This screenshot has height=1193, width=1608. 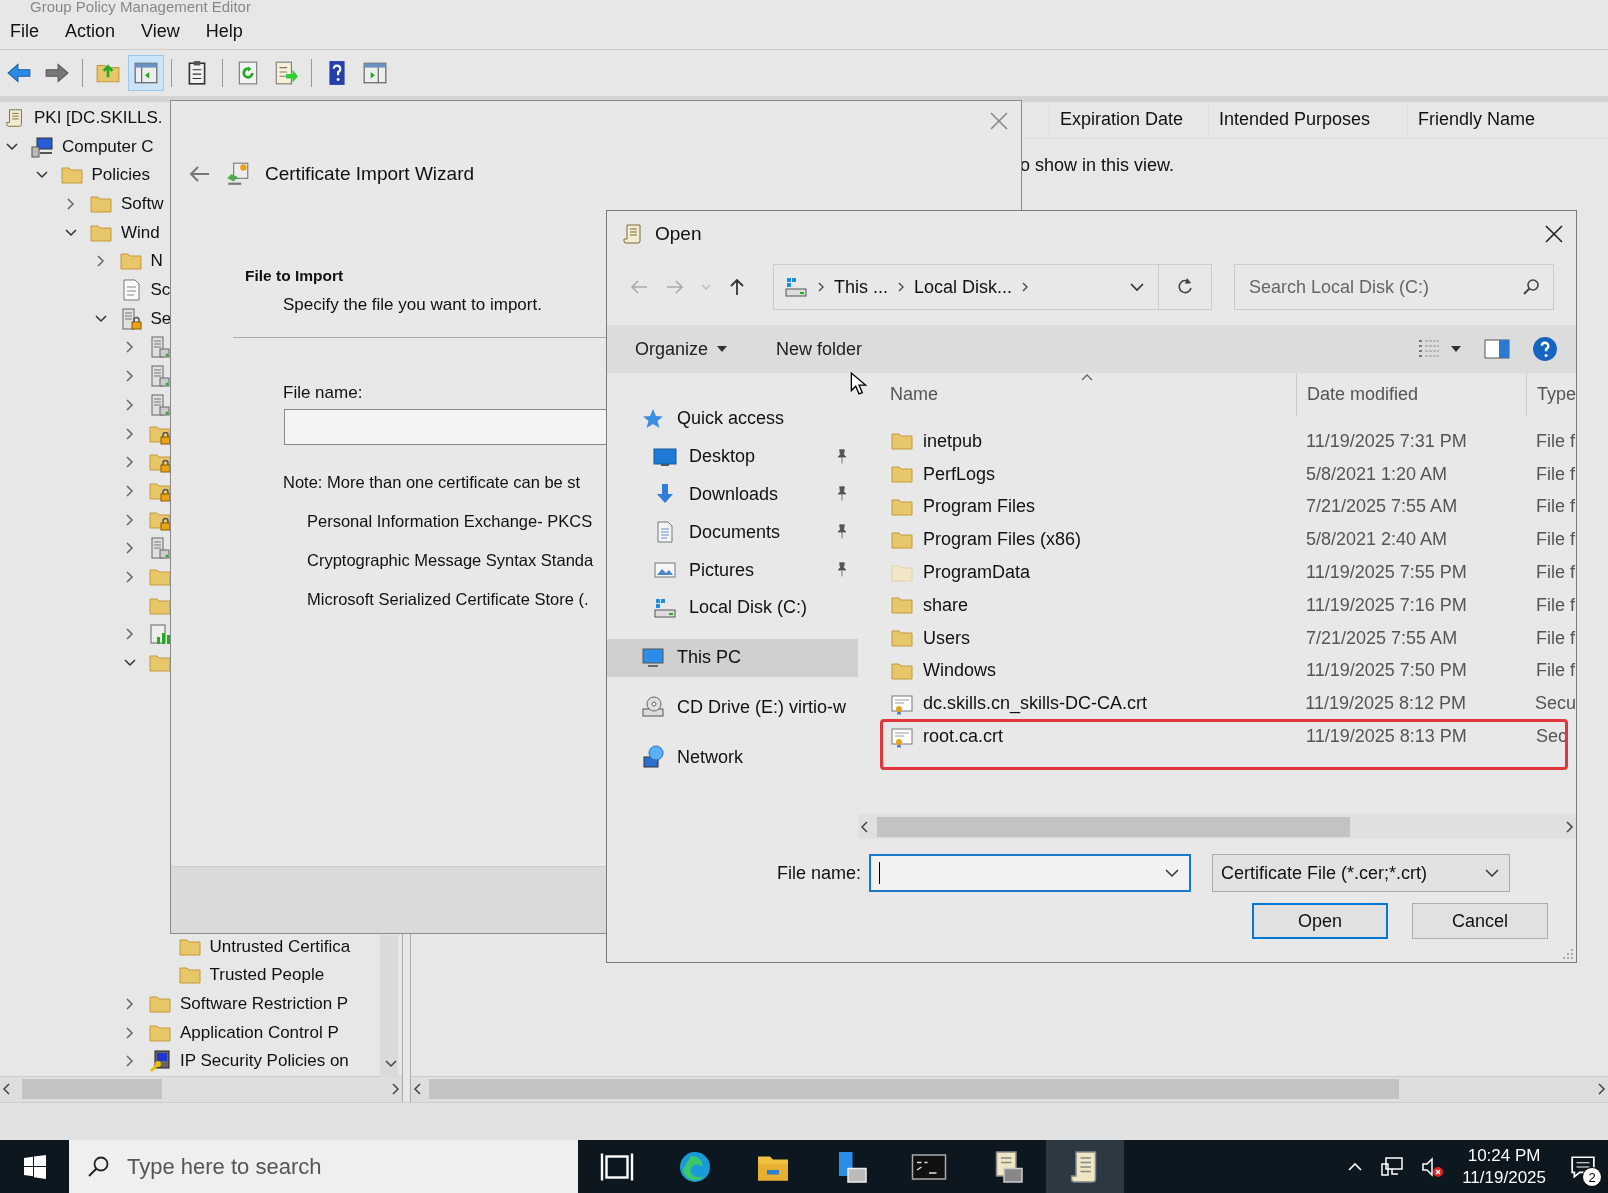 What do you see at coordinates (28, 32) in the screenshot?
I see `menu-item: File` at bounding box center [28, 32].